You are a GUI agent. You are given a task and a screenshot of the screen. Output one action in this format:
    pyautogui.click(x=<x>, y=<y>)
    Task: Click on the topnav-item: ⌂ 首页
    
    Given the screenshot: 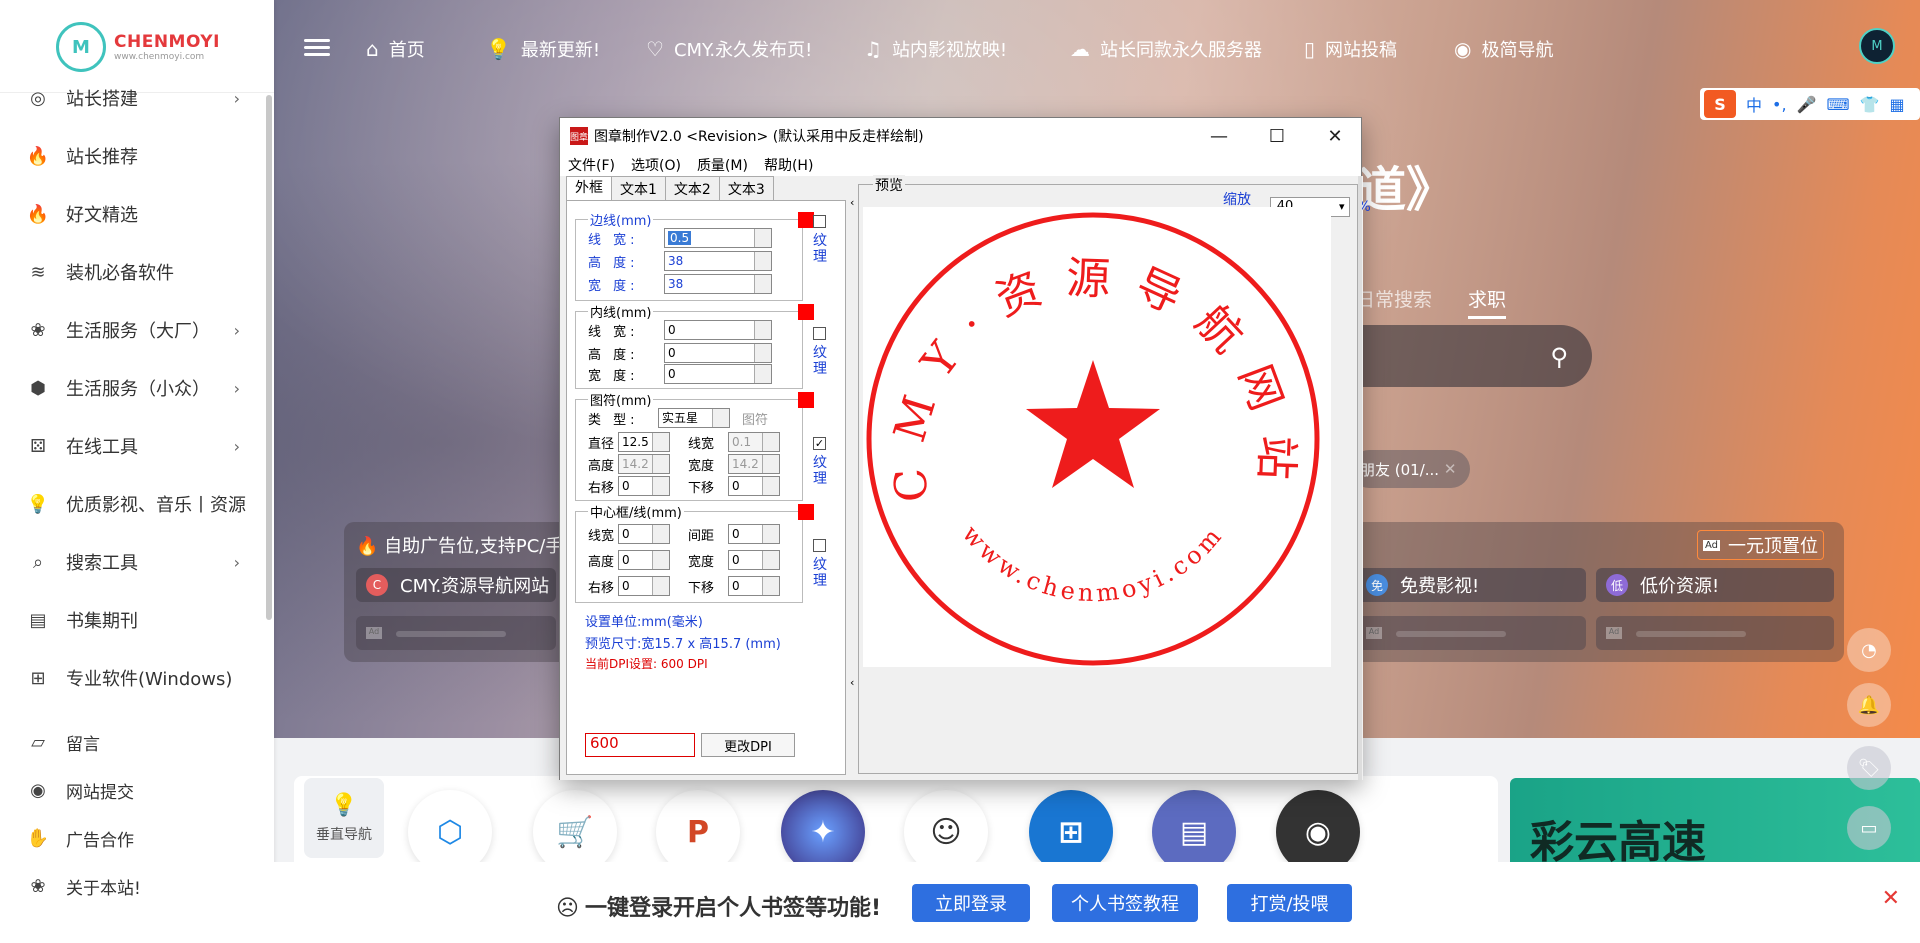 What is the action you would take?
    pyautogui.click(x=395, y=49)
    